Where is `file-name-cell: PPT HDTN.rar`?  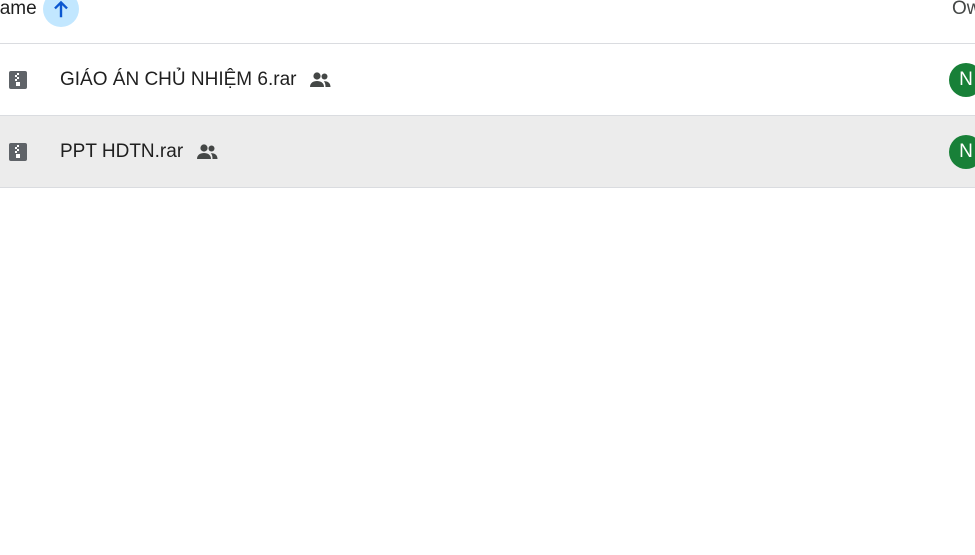 file-name-cell: PPT HDTN.rar is located at coordinates (139, 152).